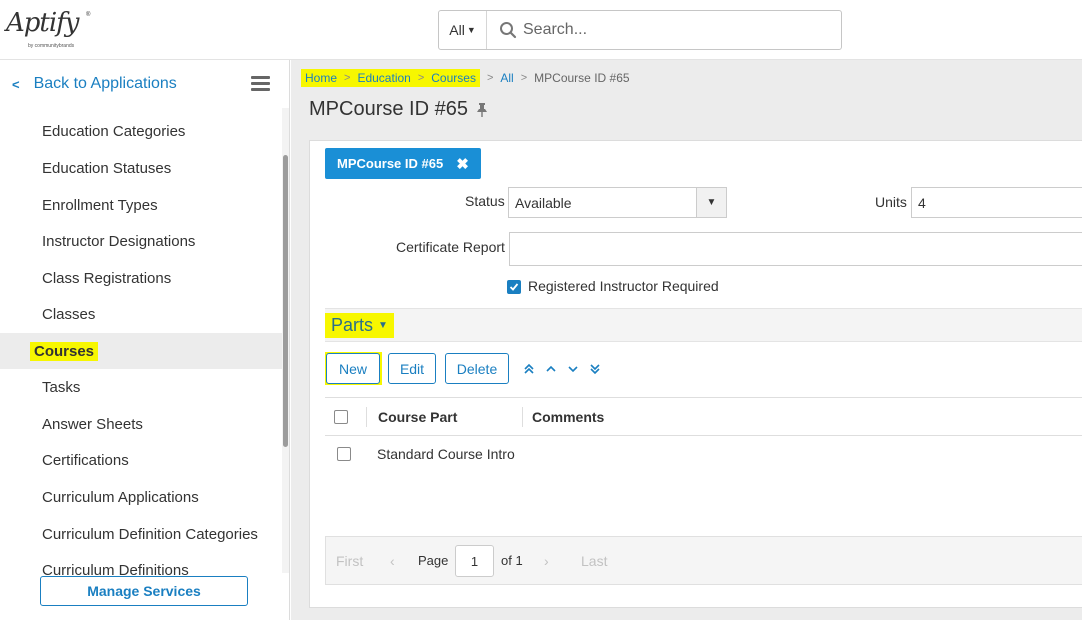 The height and width of the screenshot is (620, 1082). Describe the element at coordinates (42, 23) in the screenshot. I see `logo-text: Aptify` at that location.